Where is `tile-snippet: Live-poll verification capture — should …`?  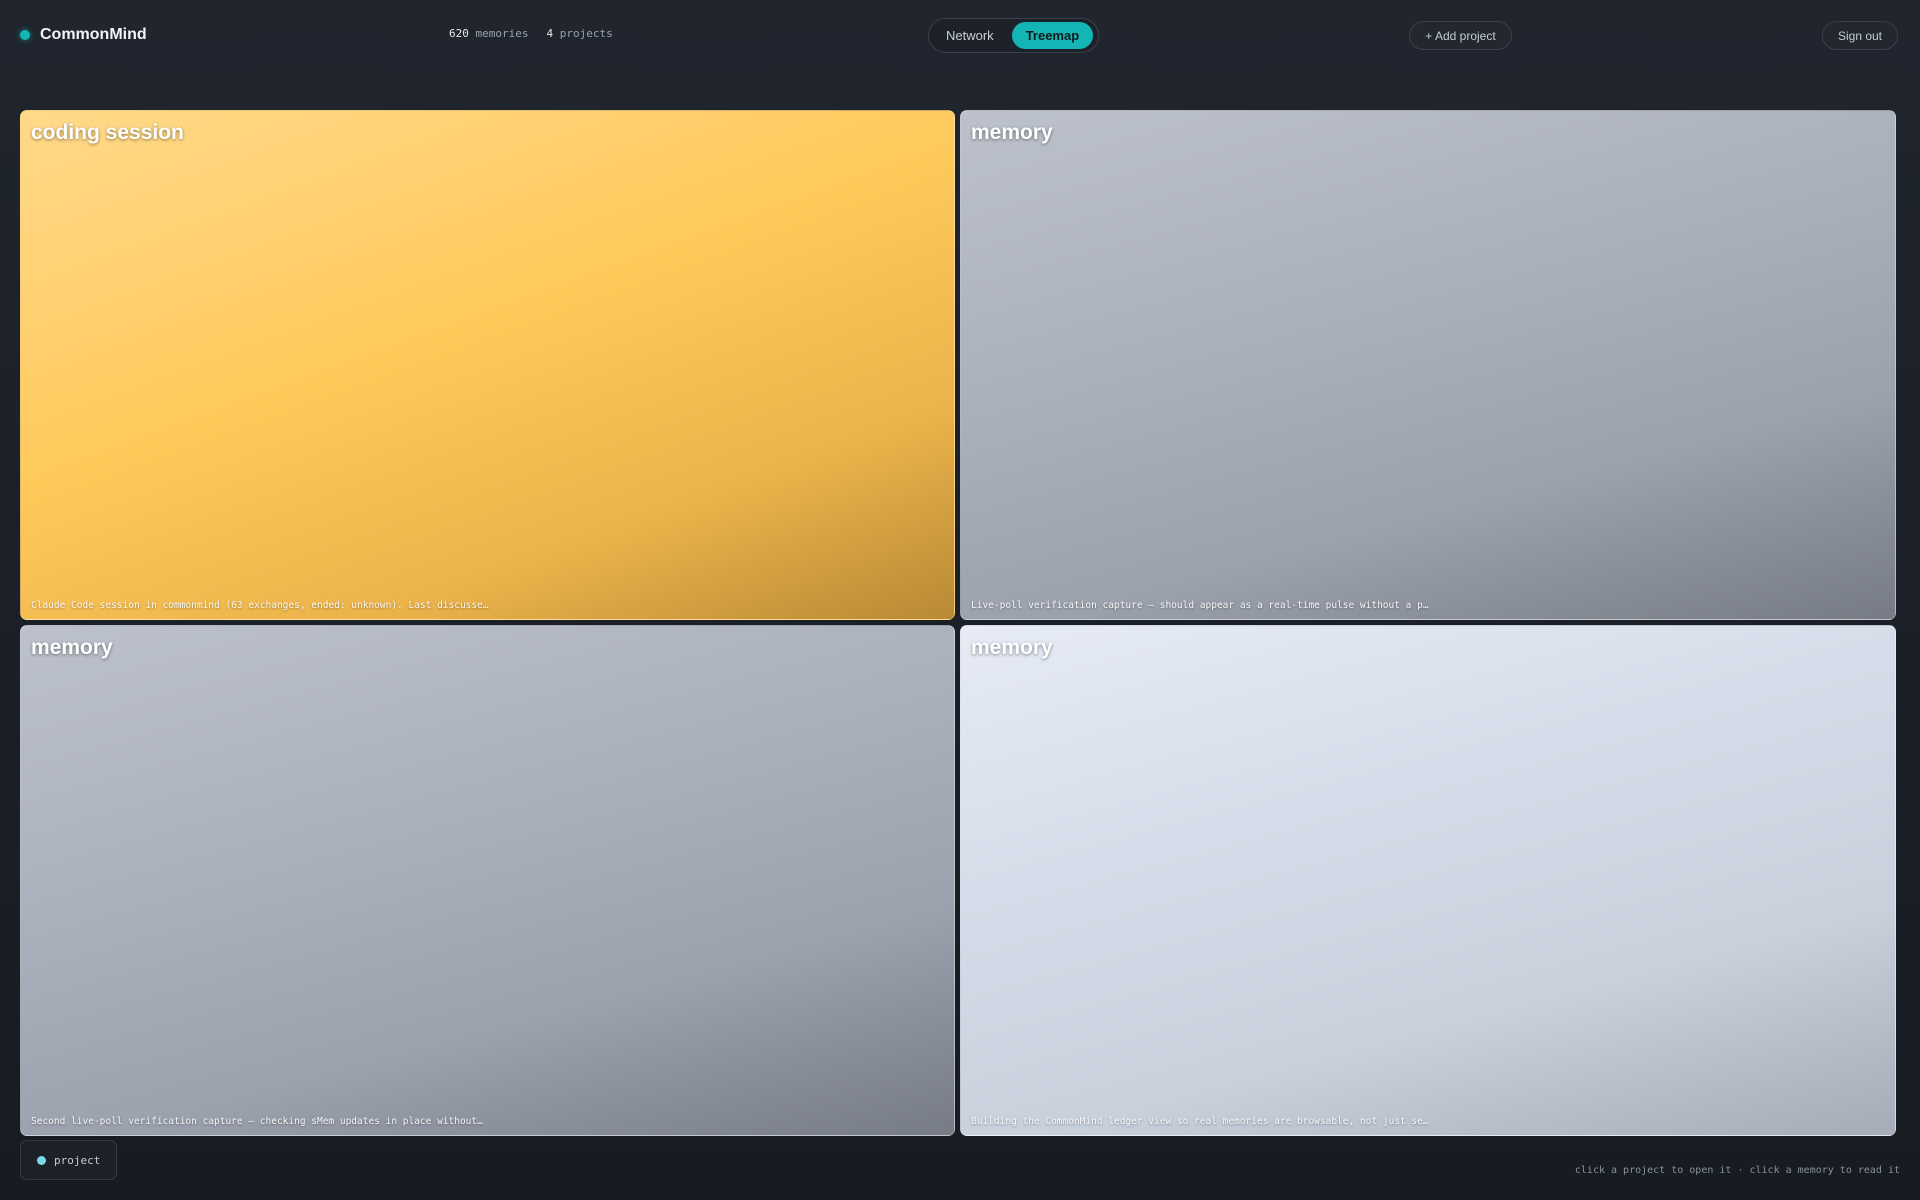 tile-snippet: Live-poll verification capture — should … is located at coordinates (1200, 605).